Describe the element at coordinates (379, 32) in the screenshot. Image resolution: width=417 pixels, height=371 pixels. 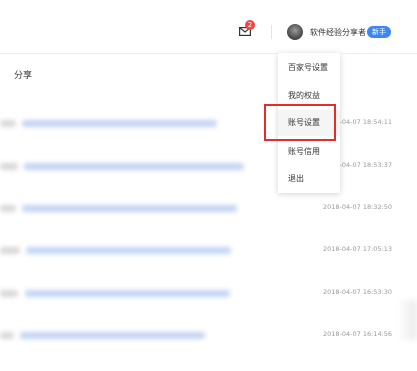
I see `user-level-badge: 新手` at that location.